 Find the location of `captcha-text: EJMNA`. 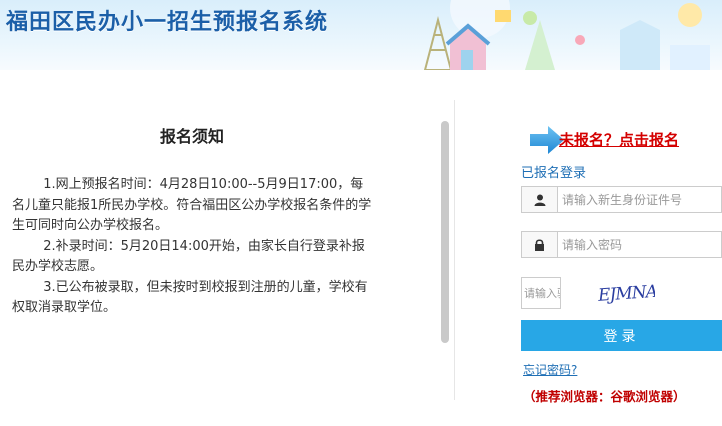

captcha-text: EJMNA is located at coordinates (626, 294).